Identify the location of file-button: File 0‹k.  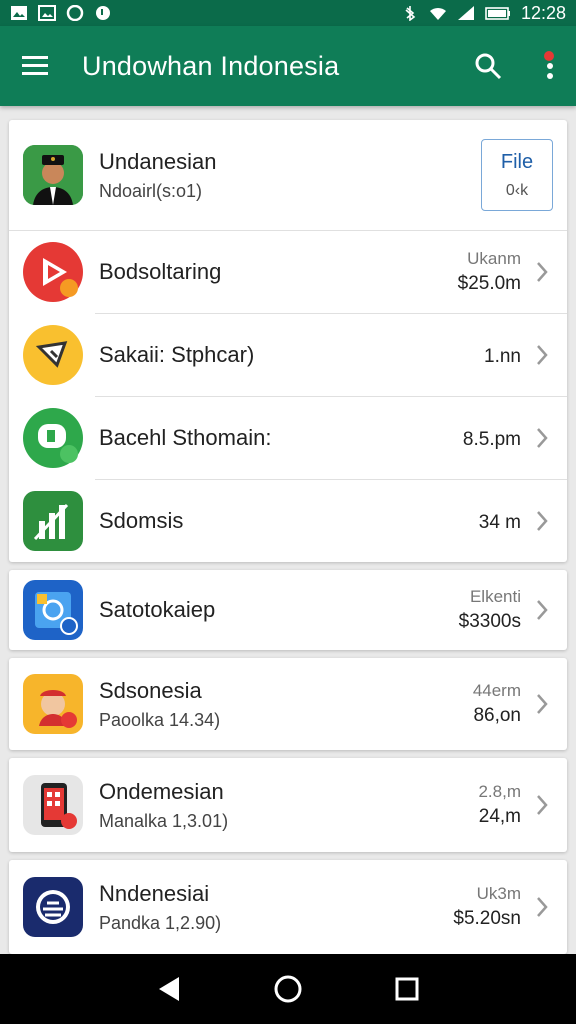
(517, 175).